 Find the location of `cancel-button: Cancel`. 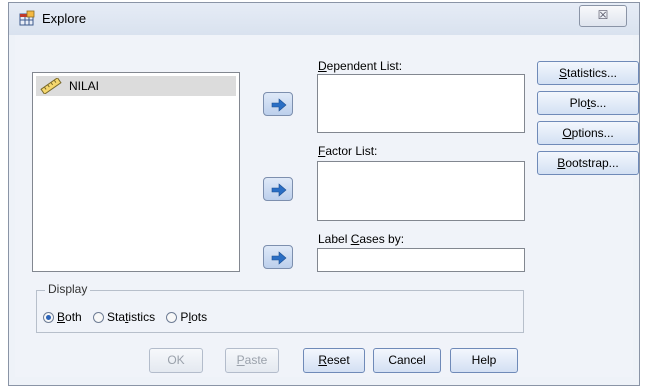

cancel-button: Cancel is located at coordinates (407, 360).